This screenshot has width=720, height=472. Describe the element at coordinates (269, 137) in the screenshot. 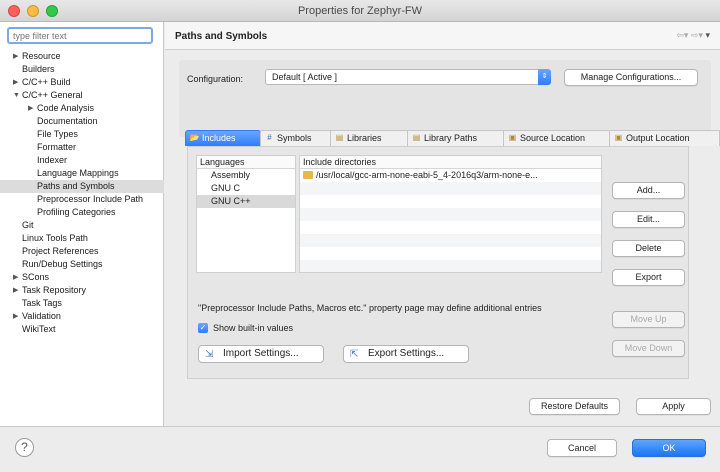

I see `symbols-icon: #` at that location.